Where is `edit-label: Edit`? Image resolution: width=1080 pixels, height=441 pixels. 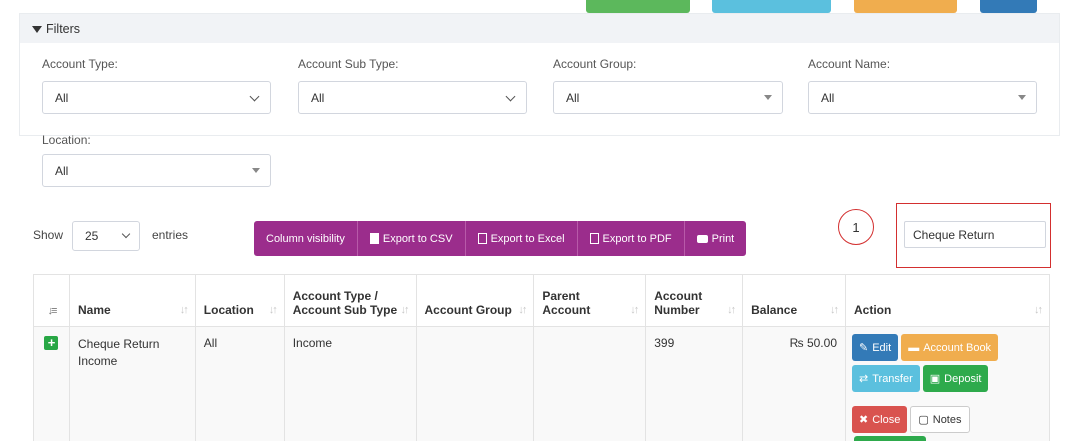 edit-label: Edit is located at coordinates (882, 347).